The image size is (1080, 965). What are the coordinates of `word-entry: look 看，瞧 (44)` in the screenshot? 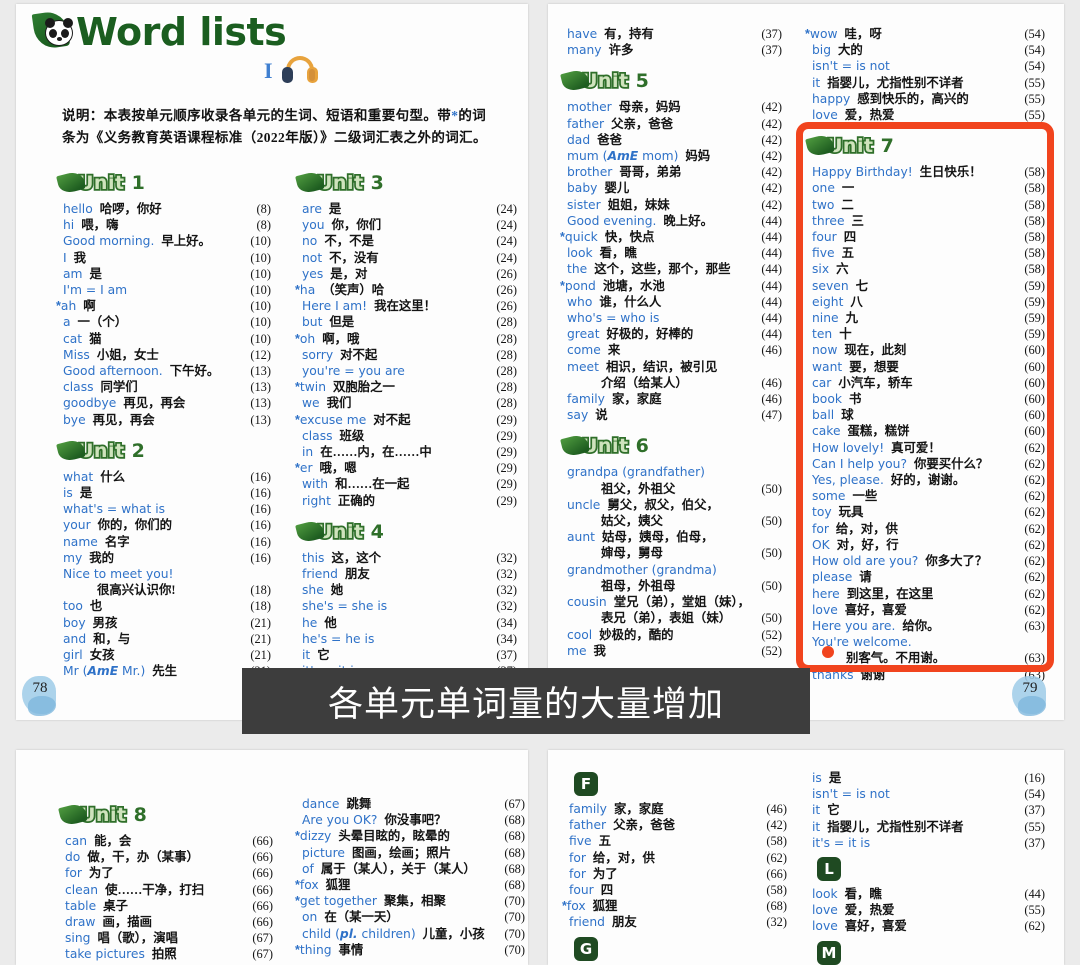 It's located at (925, 894).